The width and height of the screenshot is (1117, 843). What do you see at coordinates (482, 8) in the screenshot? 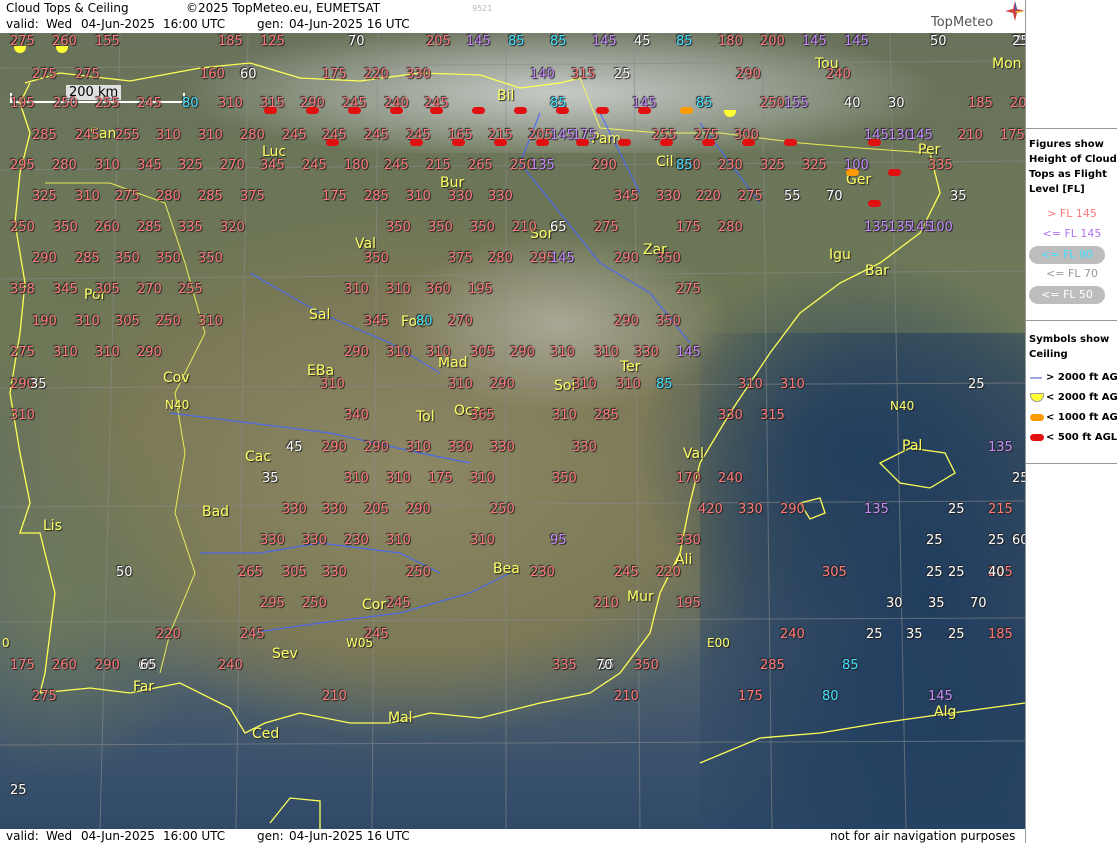
I see `frame-number: 9521` at bounding box center [482, 8].